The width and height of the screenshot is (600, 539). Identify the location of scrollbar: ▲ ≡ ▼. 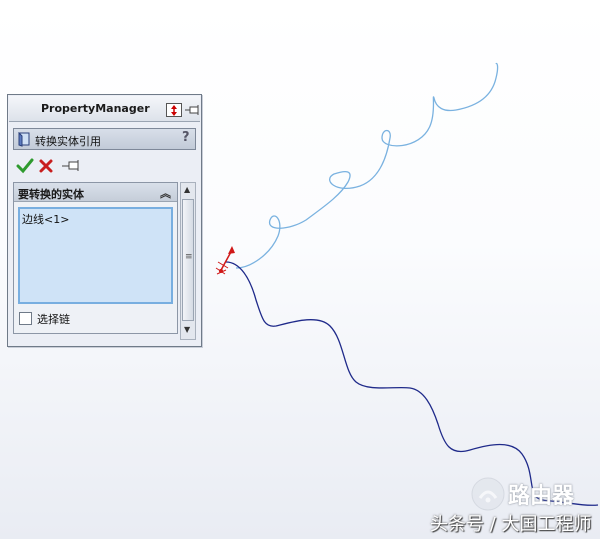
(188, 261).